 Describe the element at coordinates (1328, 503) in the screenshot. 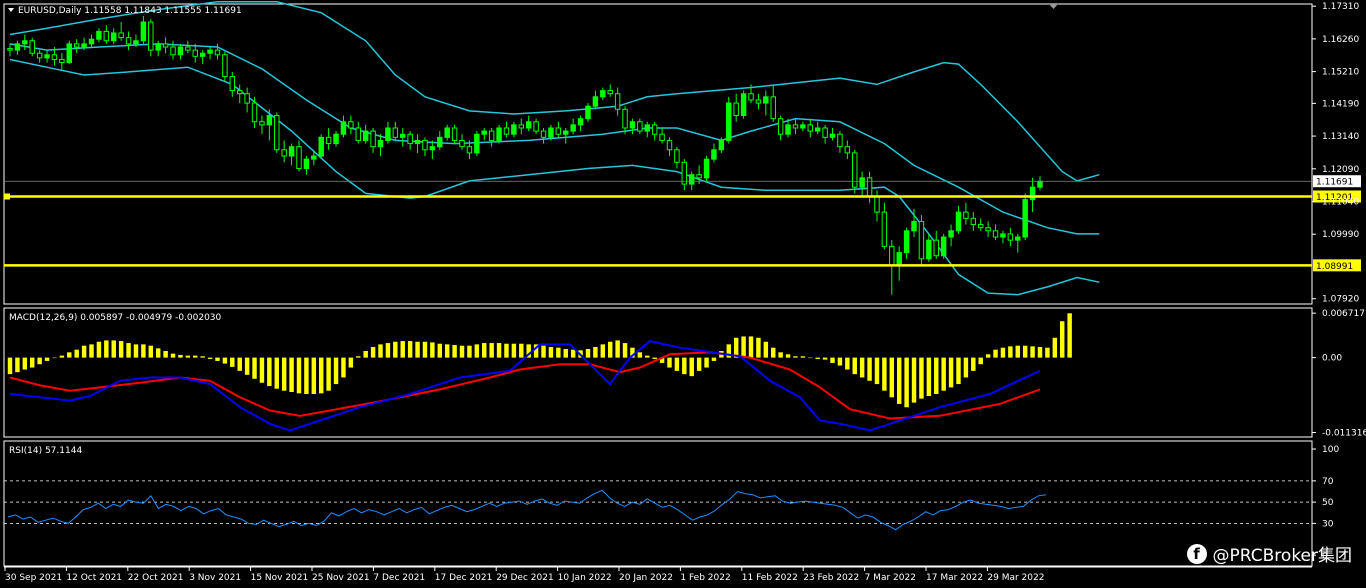

I see `rsi-tick-label: 50` at that location.